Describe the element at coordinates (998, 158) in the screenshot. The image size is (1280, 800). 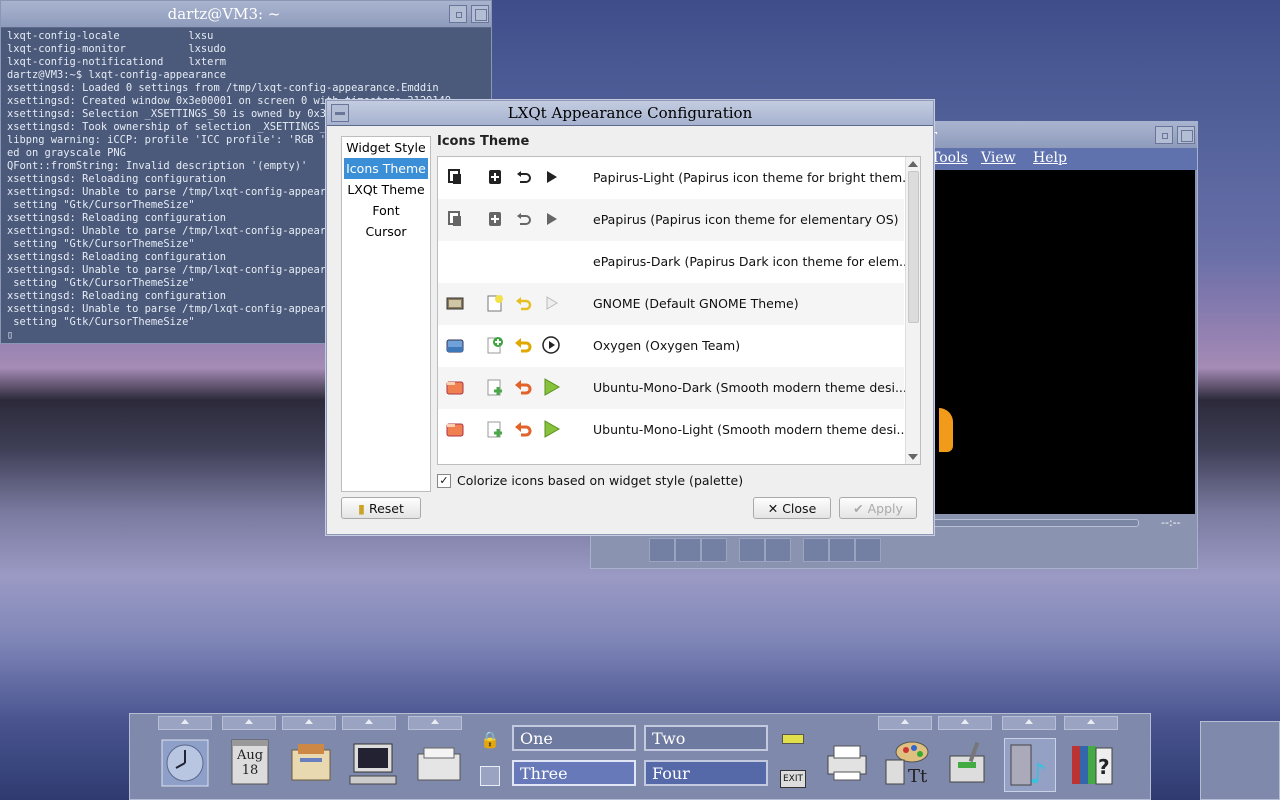
I see `menu-view: View` at that location.